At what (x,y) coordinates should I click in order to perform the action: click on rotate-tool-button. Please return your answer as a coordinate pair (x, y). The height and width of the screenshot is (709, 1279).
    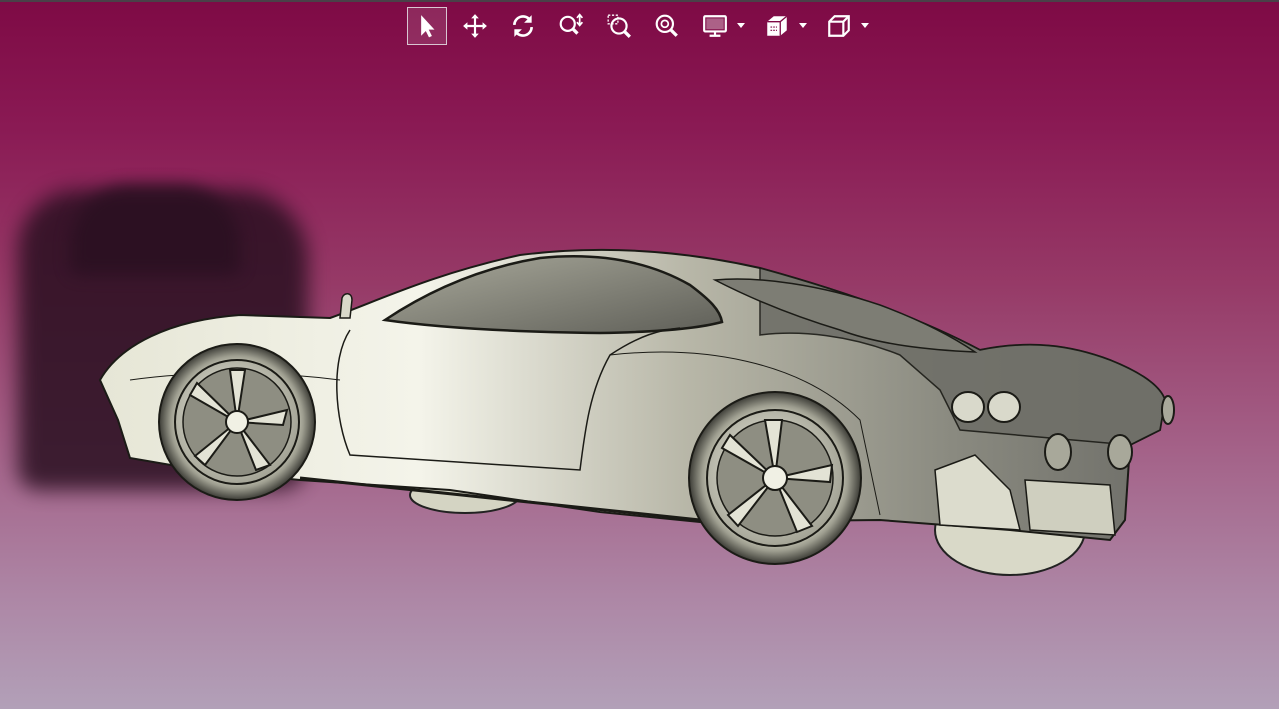
    Looking at the image, I should click on (523, 26).